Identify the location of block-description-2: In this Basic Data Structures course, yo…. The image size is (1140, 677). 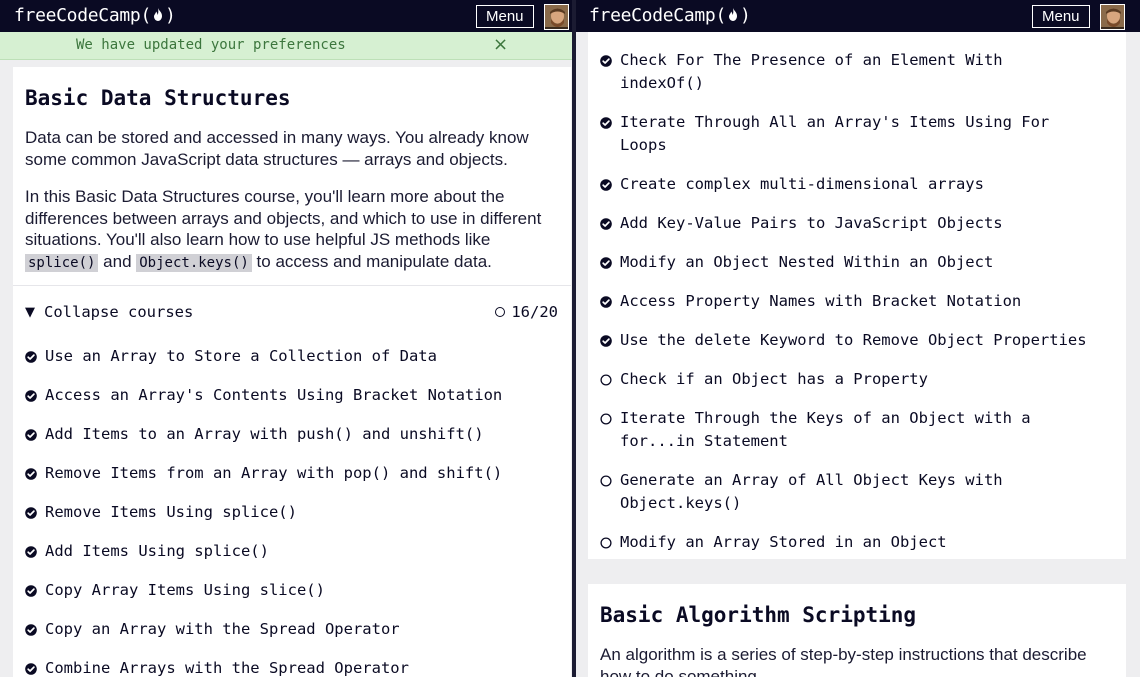
(283, 229).